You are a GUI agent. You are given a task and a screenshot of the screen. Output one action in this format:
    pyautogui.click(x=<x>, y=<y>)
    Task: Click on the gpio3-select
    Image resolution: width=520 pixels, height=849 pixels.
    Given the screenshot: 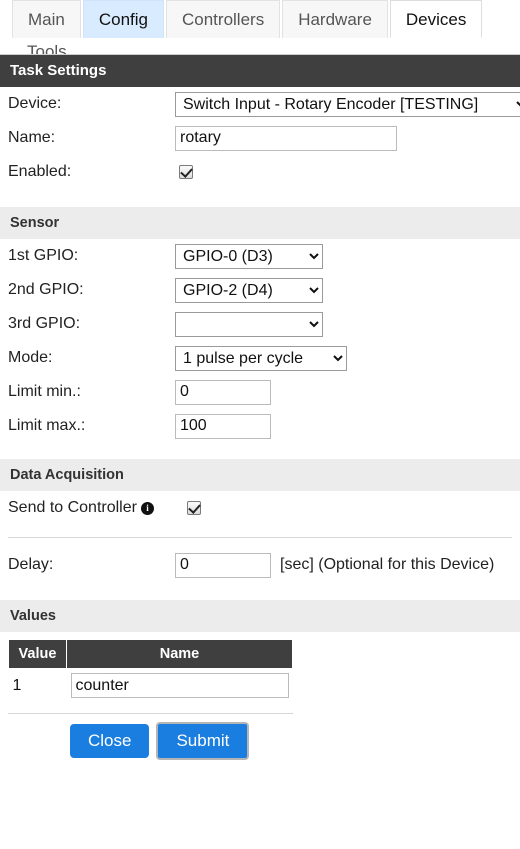 What is the action you would take?
    pyautogui.click(x=249, y=324)
    